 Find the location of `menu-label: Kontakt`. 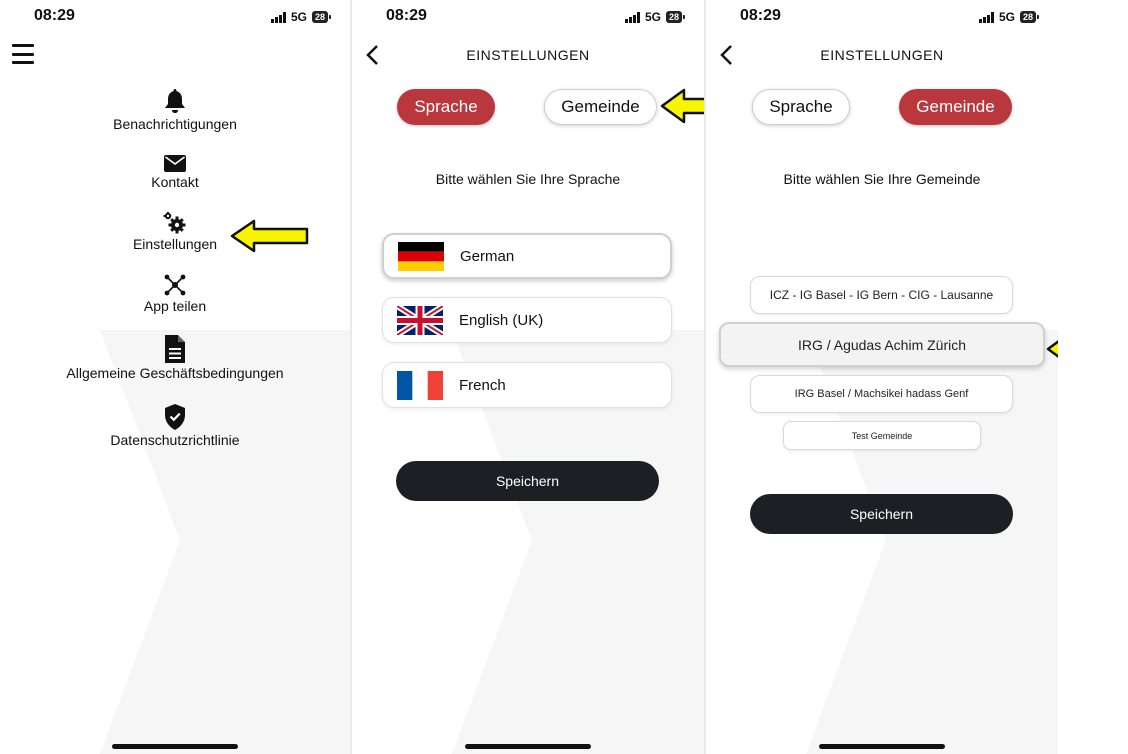

menu-label: Kontakt is located at coordinates (175, 182).